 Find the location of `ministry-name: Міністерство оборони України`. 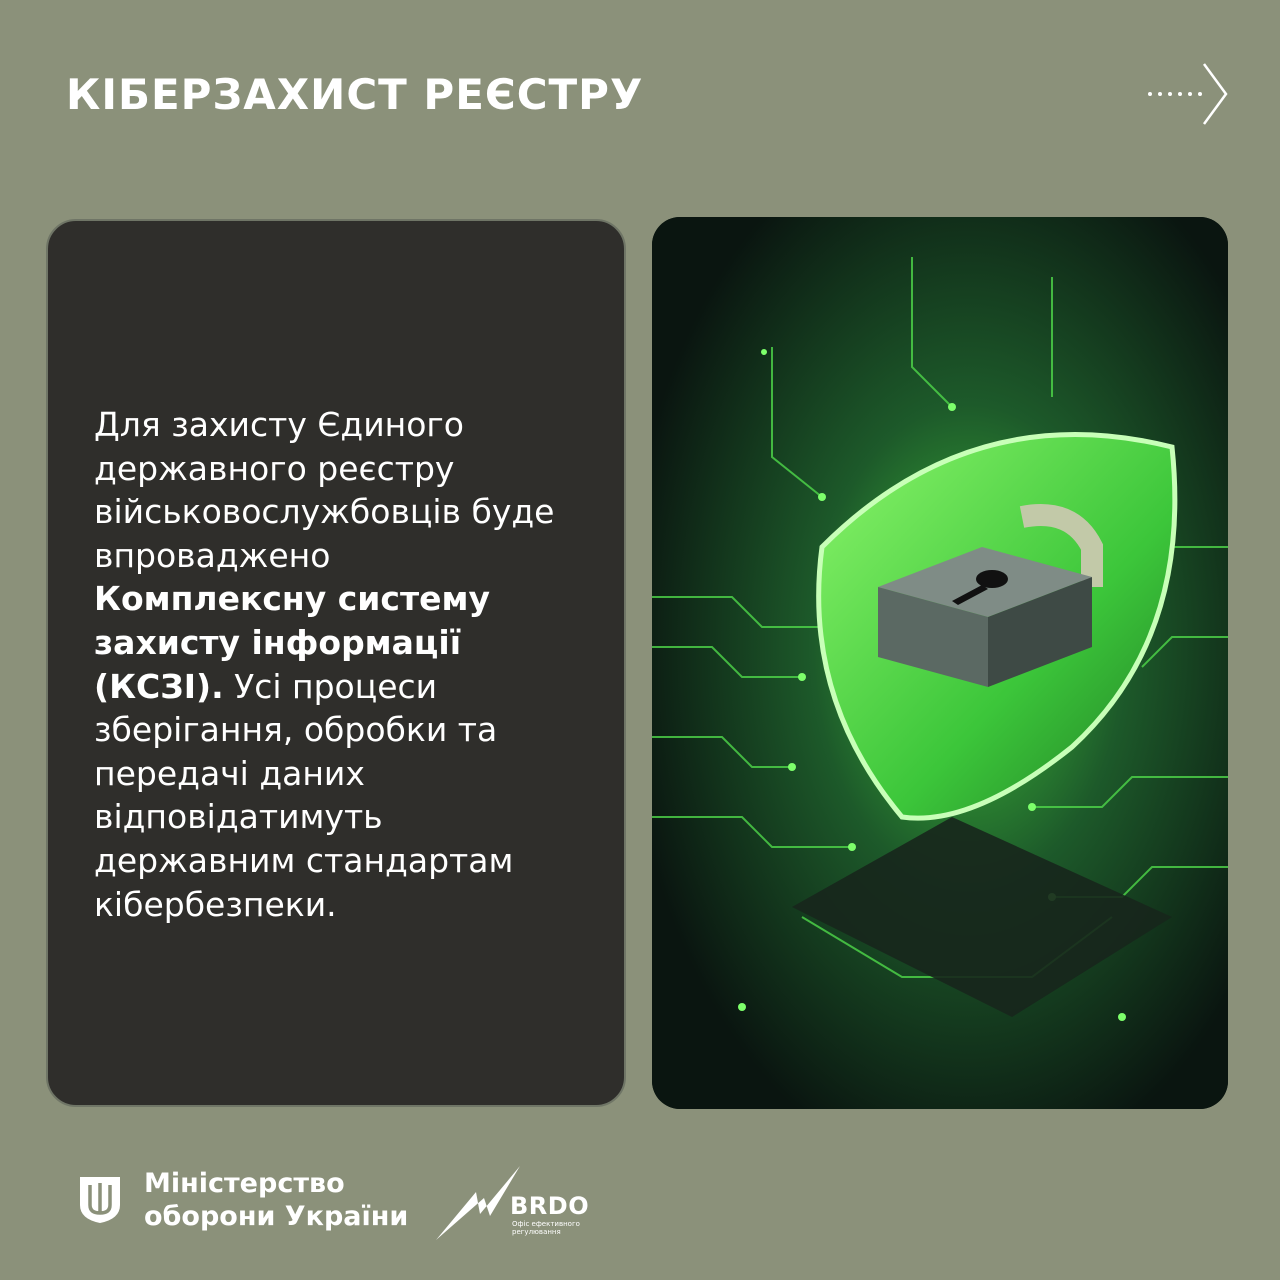

ministry-name: Міністерство оборони України is located at coordinates (276, 1200).